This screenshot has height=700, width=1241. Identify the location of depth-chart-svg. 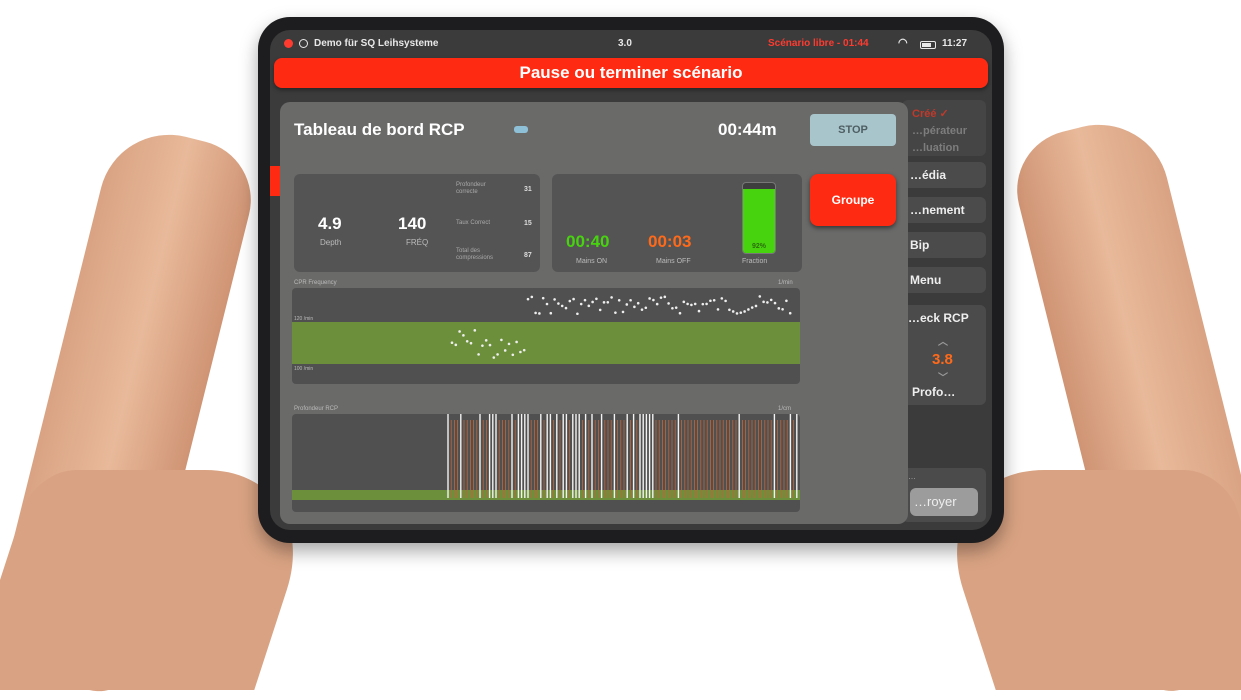
(546, 457).